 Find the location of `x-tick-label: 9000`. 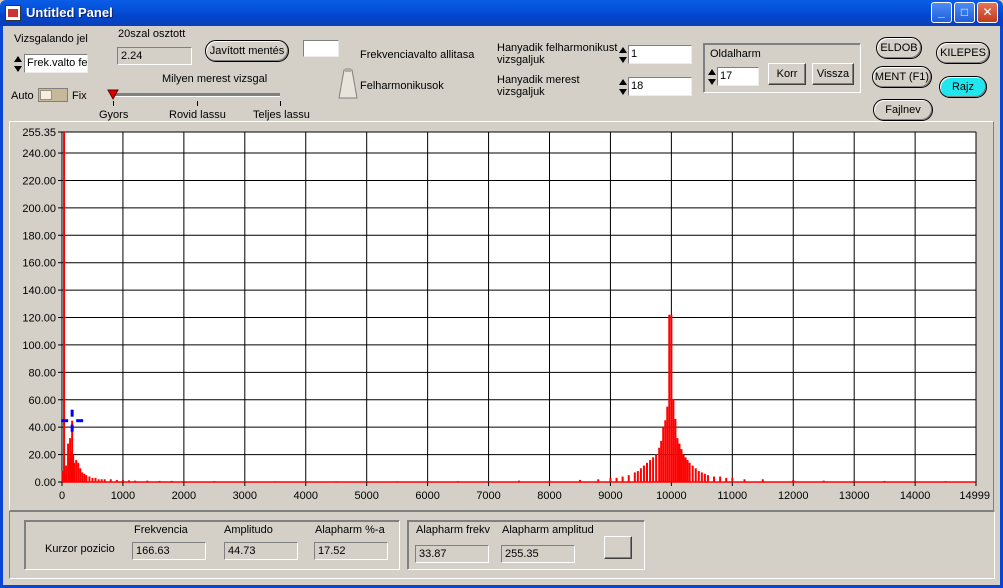

x-tick-label: 9000 is located at coordinates (610, 496).